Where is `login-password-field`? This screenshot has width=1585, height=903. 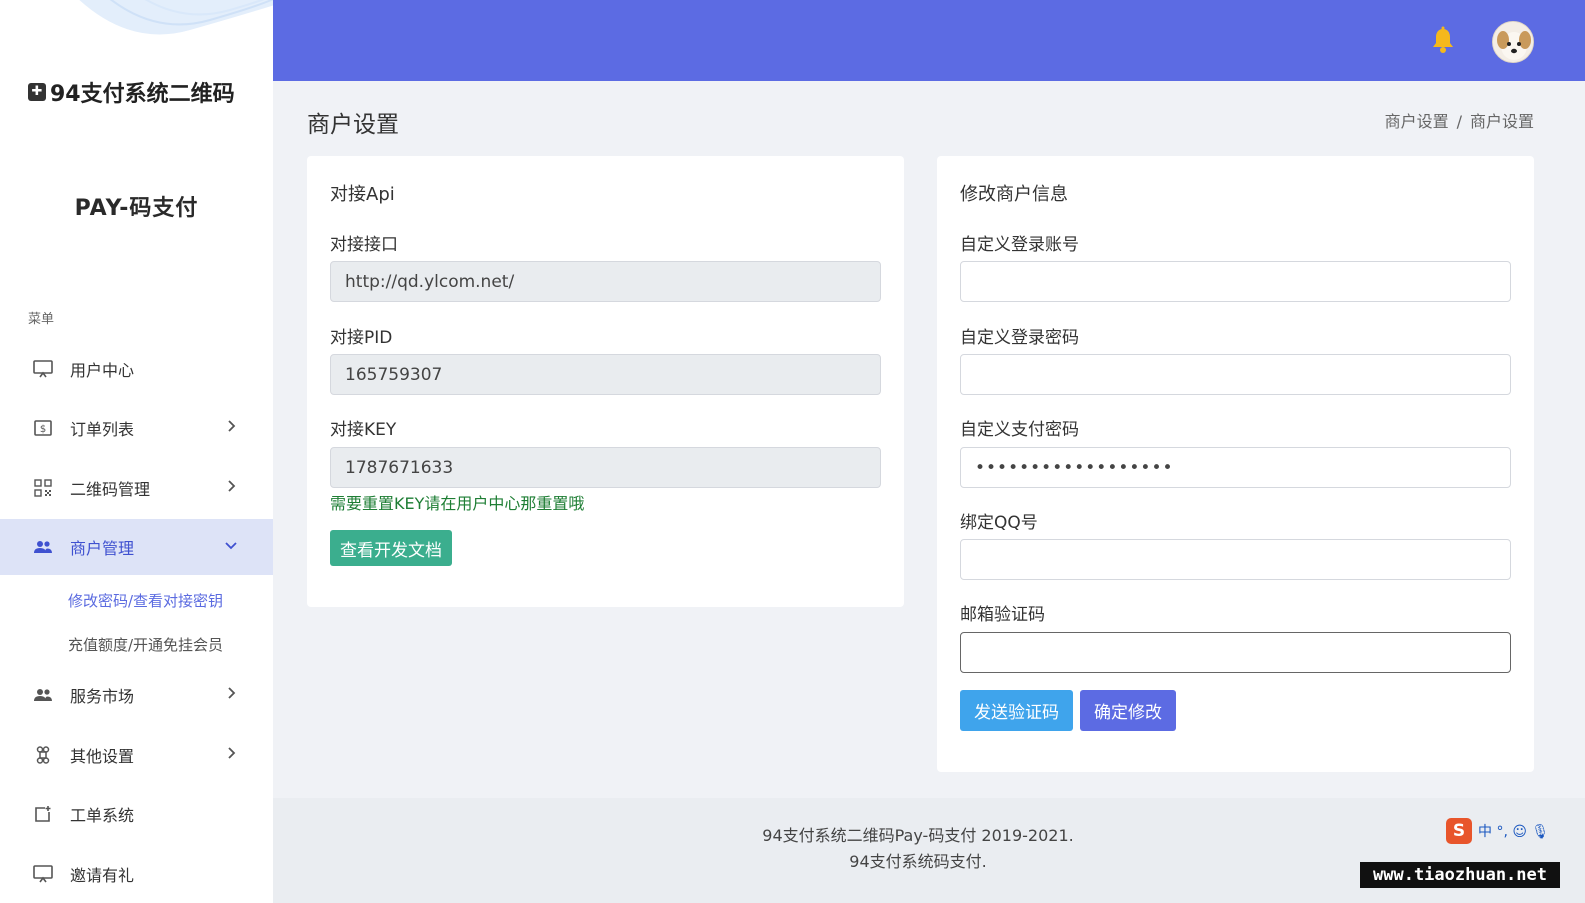 login-password-field is located at coordinates (1235, 374).